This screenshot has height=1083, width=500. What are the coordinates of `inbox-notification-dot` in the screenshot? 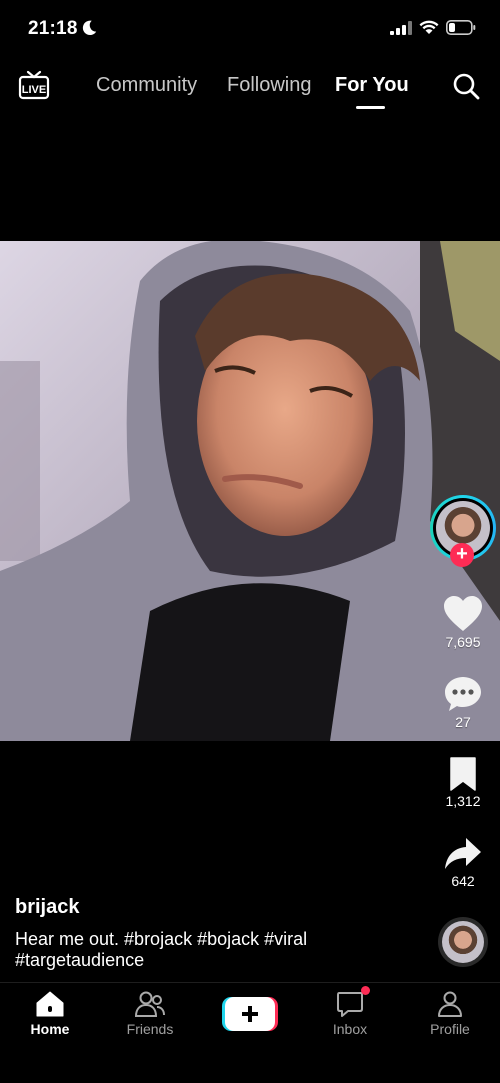 It's located at (365, 990).